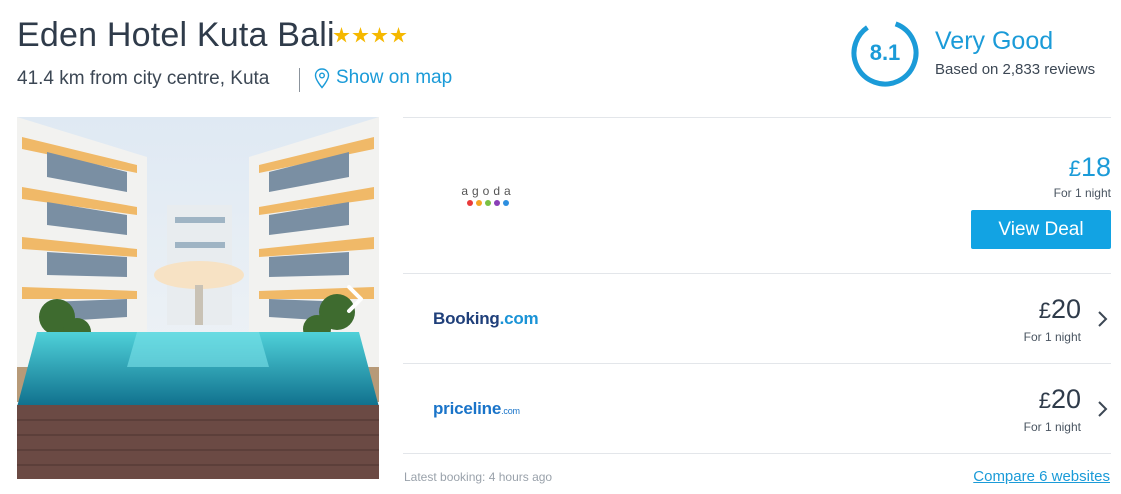 This screenshot has width=1121, height=494. Describe the element at coordinates (143, 78) in the screenshot. I see `distance-text: 41.4 km from city centre, Kuta` at that location.